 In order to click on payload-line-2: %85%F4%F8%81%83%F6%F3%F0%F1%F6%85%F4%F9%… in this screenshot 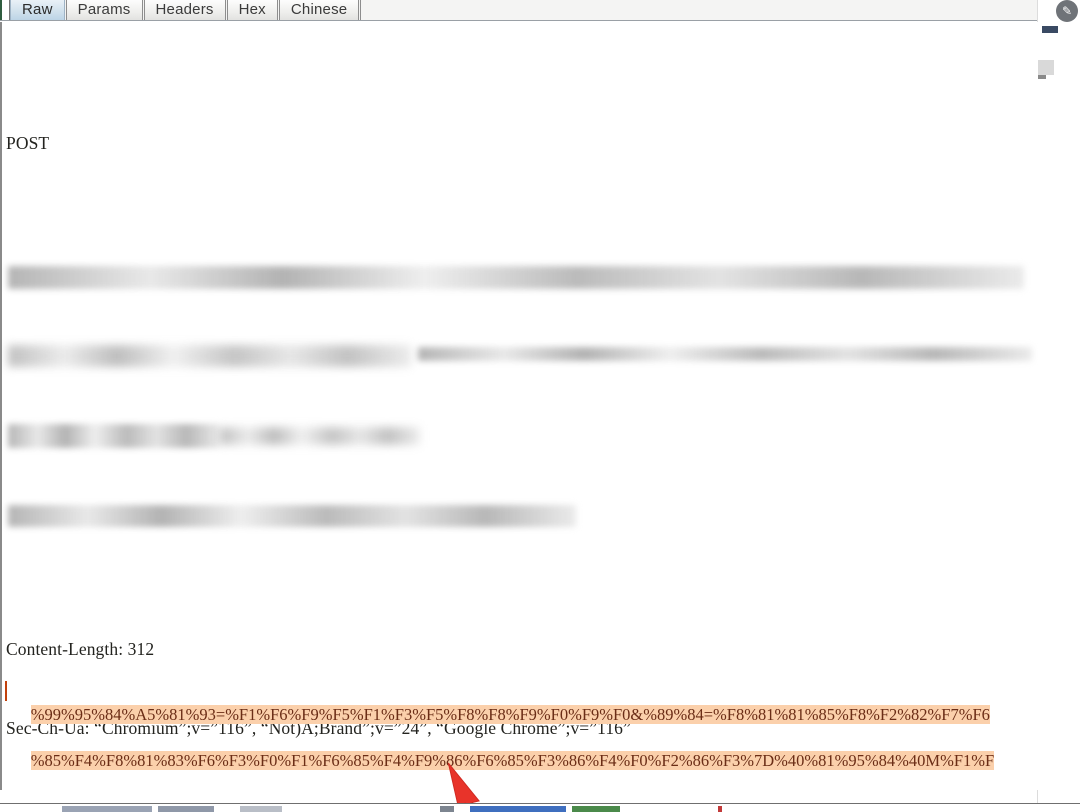, I will do `click(512, 760)`.